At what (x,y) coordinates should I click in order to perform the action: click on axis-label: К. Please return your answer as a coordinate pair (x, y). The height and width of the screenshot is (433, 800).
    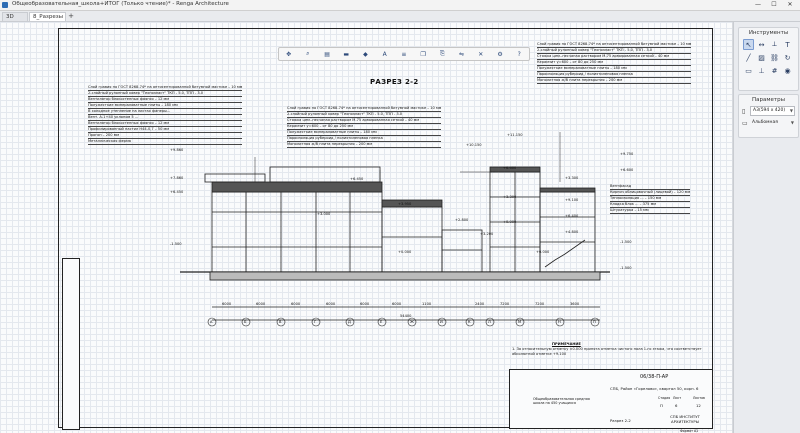
    Looking at the image, I should click on (469, 322).